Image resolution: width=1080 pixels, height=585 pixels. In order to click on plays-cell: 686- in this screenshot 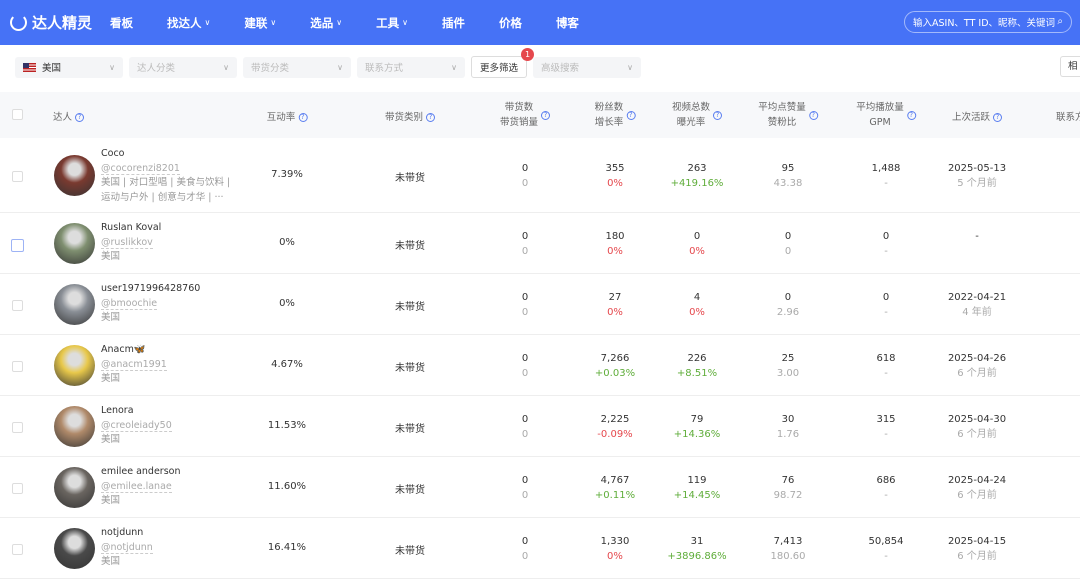, I will do `click(886, 487)`.